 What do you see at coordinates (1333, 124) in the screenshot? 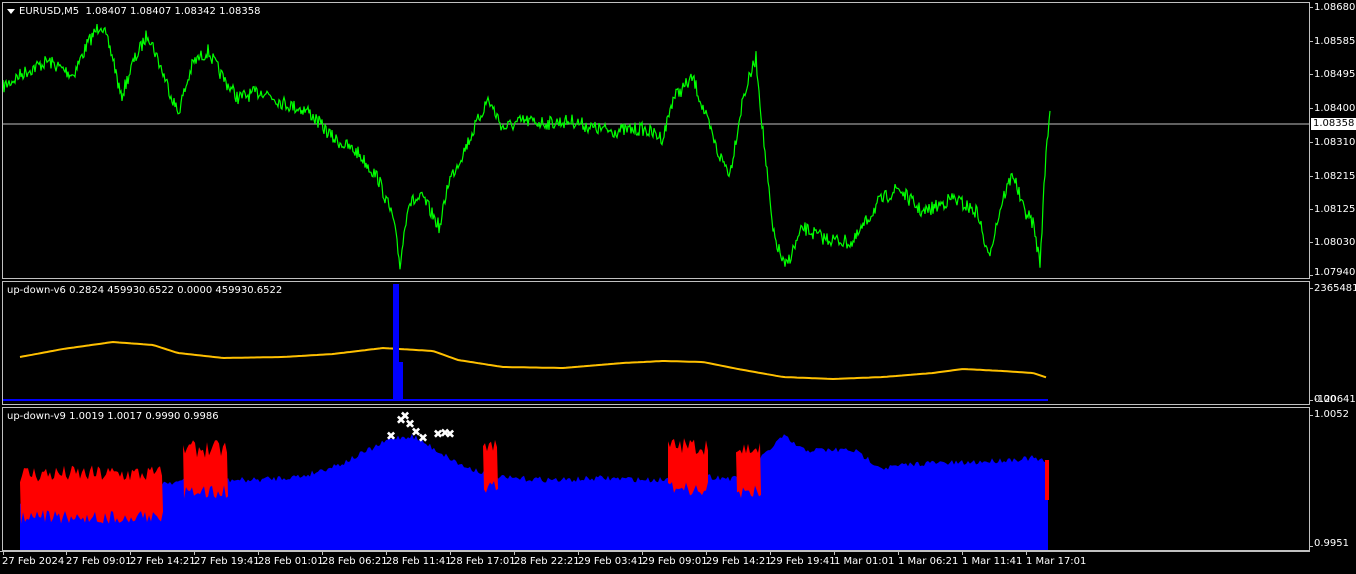
I see `current-price-marker: 1.08358` at bounding box center [1333, 124].